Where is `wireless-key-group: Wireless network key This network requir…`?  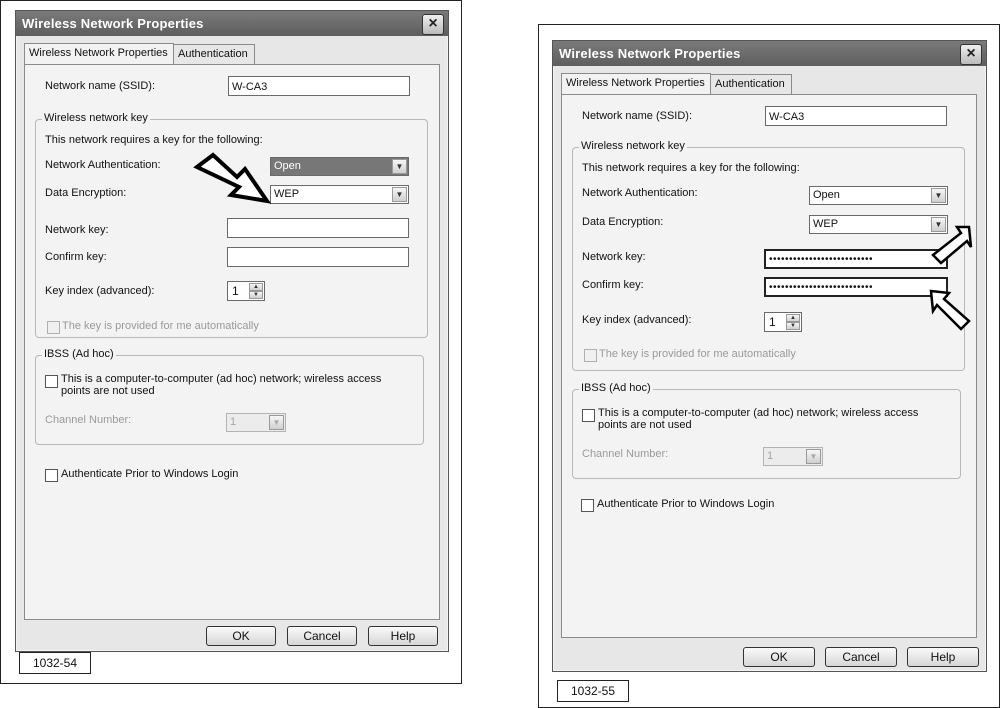 wireless-key-group: Wireless network key This network requir… is located at coordinates (768, 255).